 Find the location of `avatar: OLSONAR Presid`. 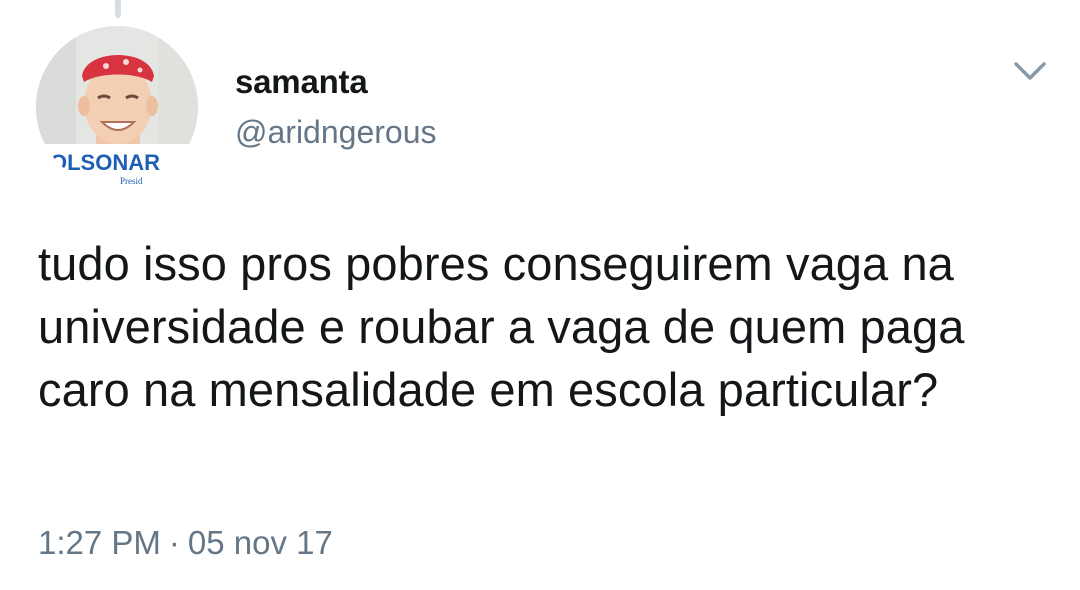

avatar: OLSONAR Presid is located at coordinates (117, 107).